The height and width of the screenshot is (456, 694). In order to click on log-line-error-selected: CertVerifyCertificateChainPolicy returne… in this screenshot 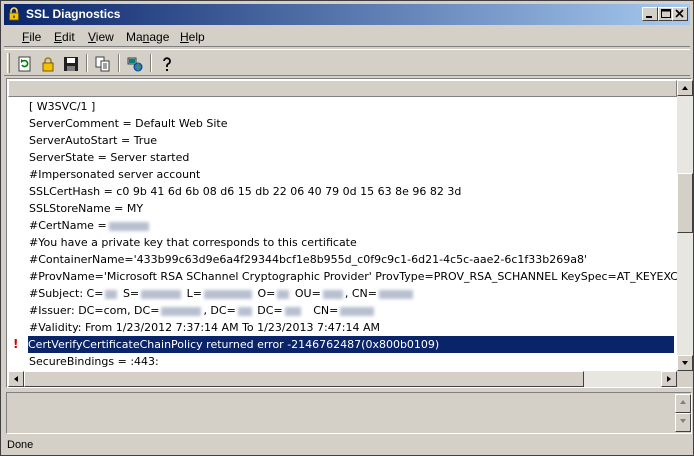, I will do `click(351, 344)`.